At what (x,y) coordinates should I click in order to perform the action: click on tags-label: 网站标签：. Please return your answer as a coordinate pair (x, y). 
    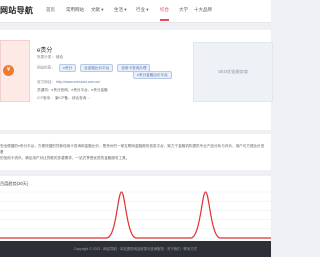
    Looking at the image, I should click on (46, 67).